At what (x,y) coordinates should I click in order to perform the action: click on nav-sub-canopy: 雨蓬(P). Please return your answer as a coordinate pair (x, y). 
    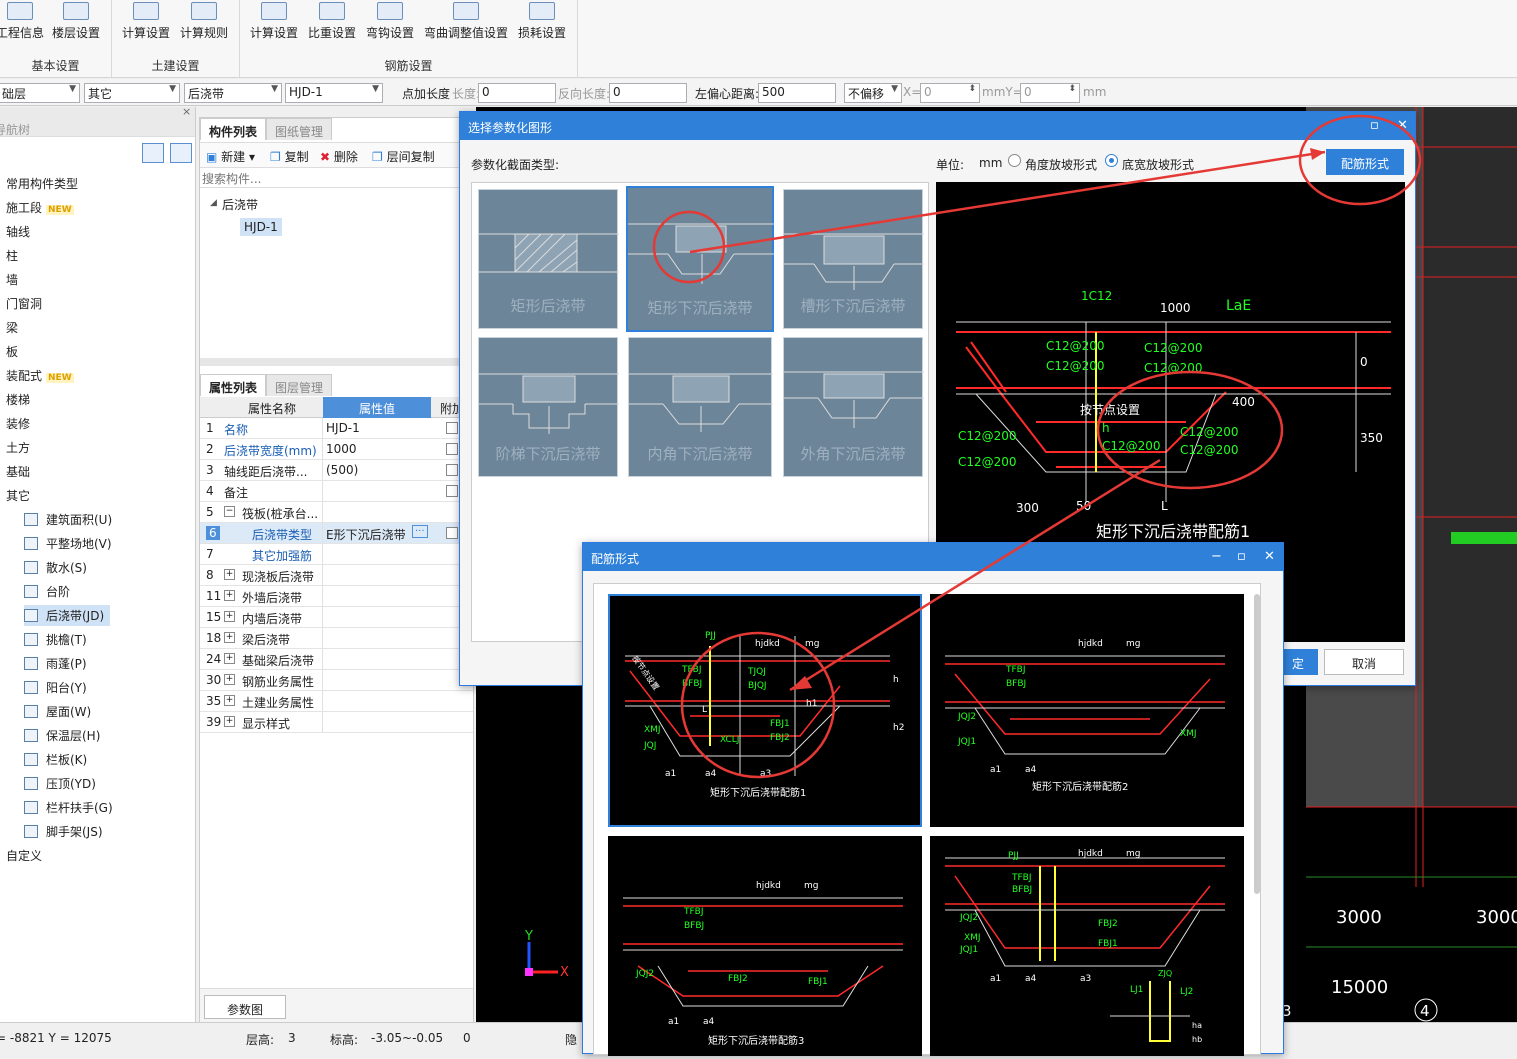
    Looking at the image, I should click on (55, 663).